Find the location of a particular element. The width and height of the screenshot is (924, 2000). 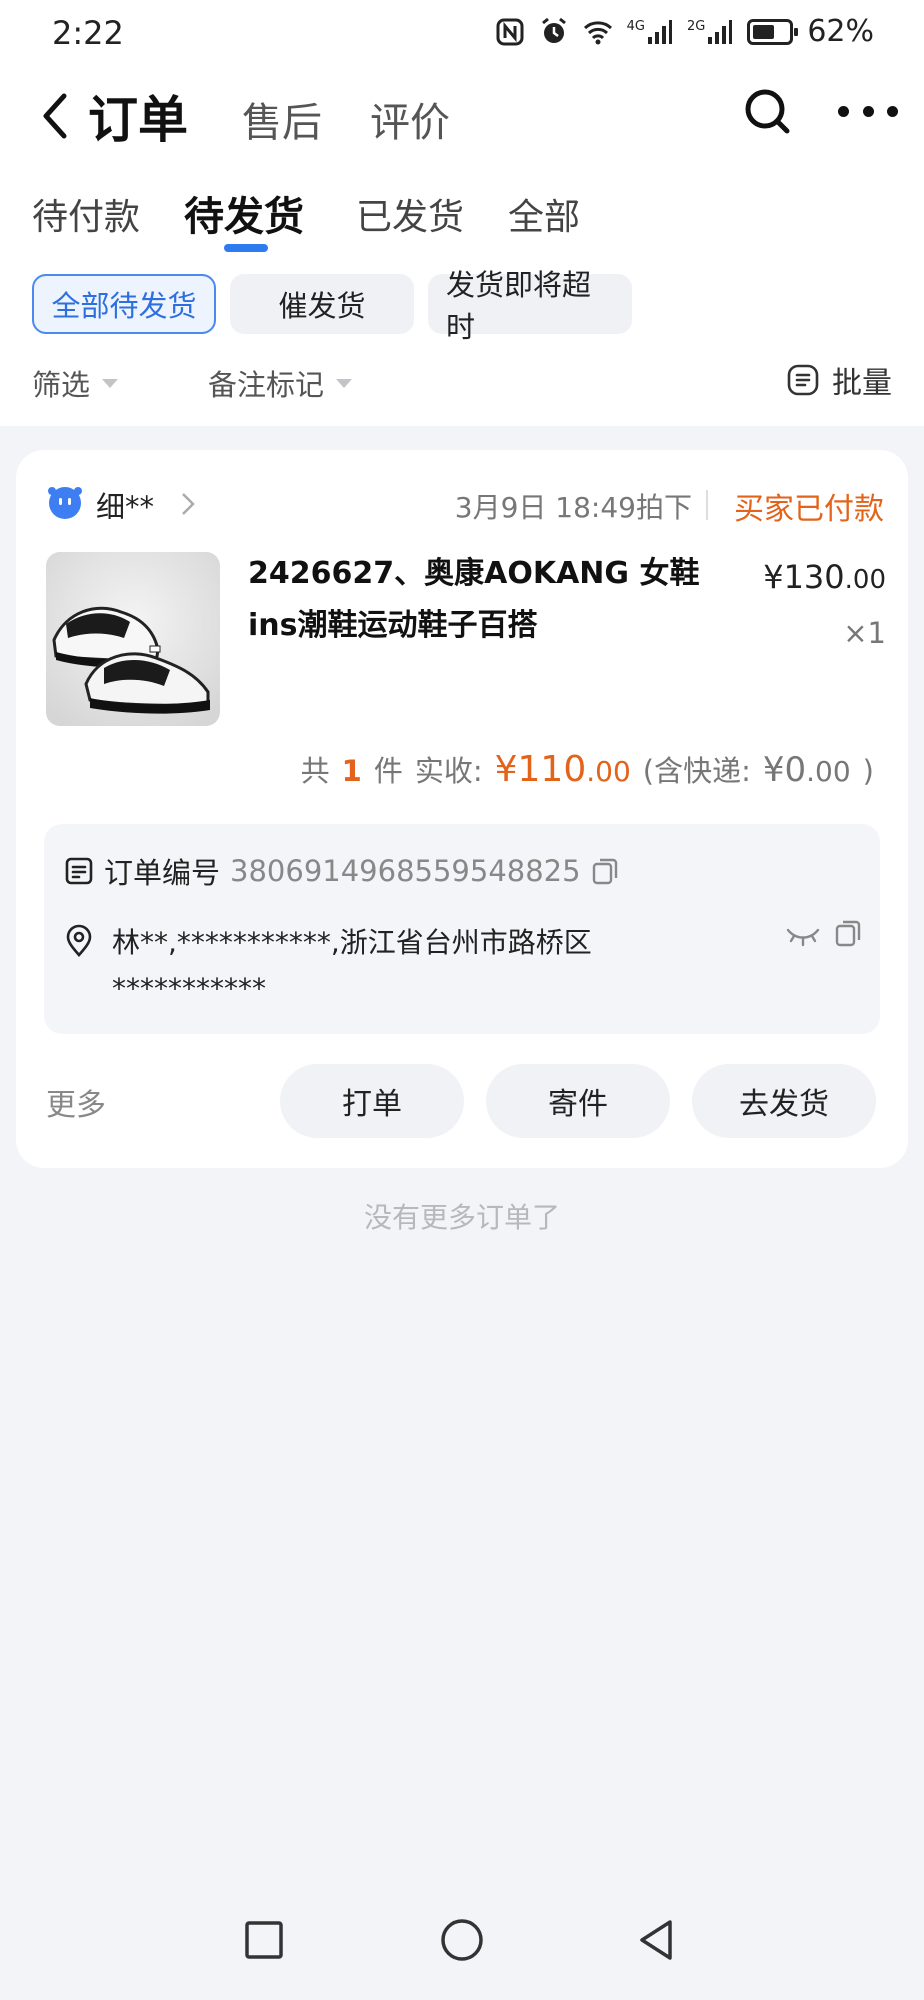

location-pin-icon is located at coordinates (79, 940).